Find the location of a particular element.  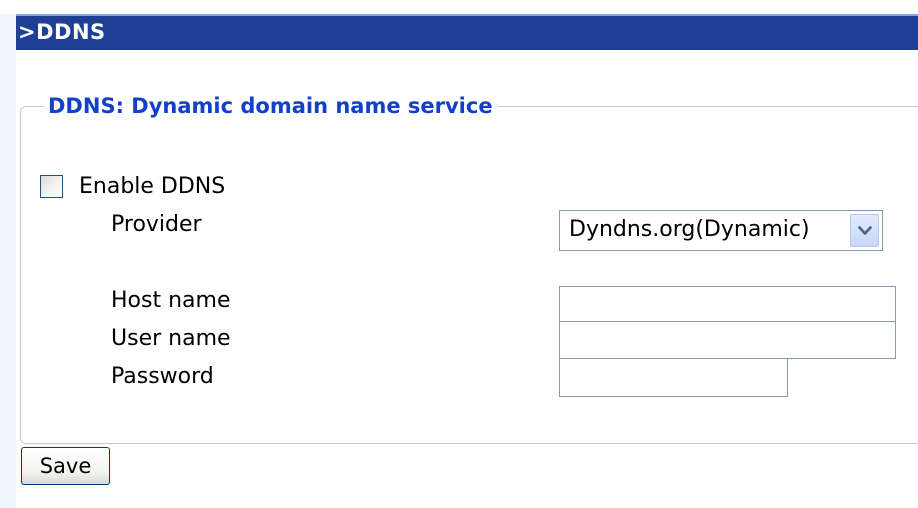

user-name-label: User name is located at coordinates (171, 338).